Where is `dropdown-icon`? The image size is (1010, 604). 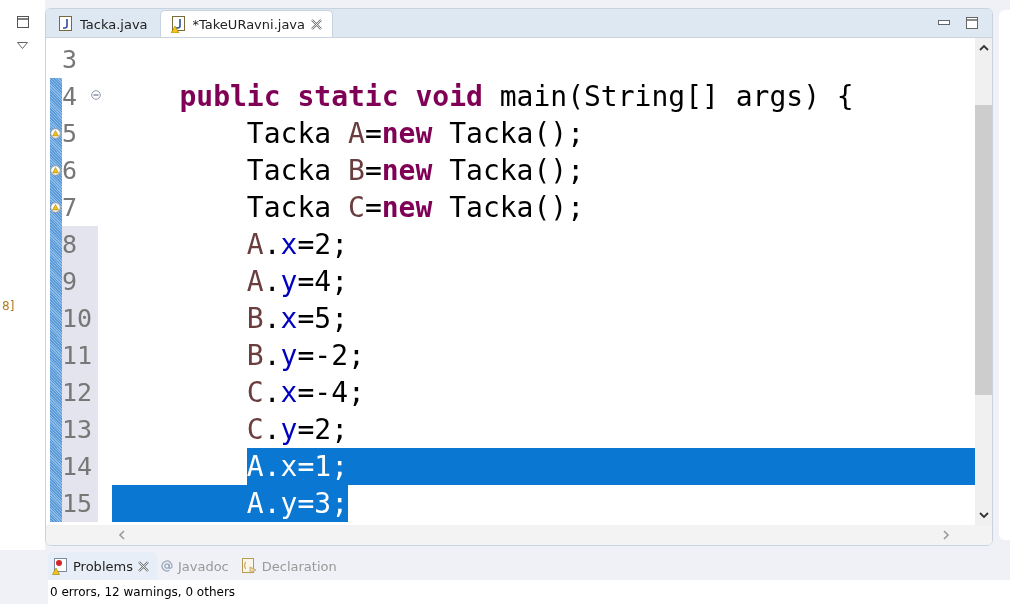 dropdown-icon is located at coordinates (22, 45).